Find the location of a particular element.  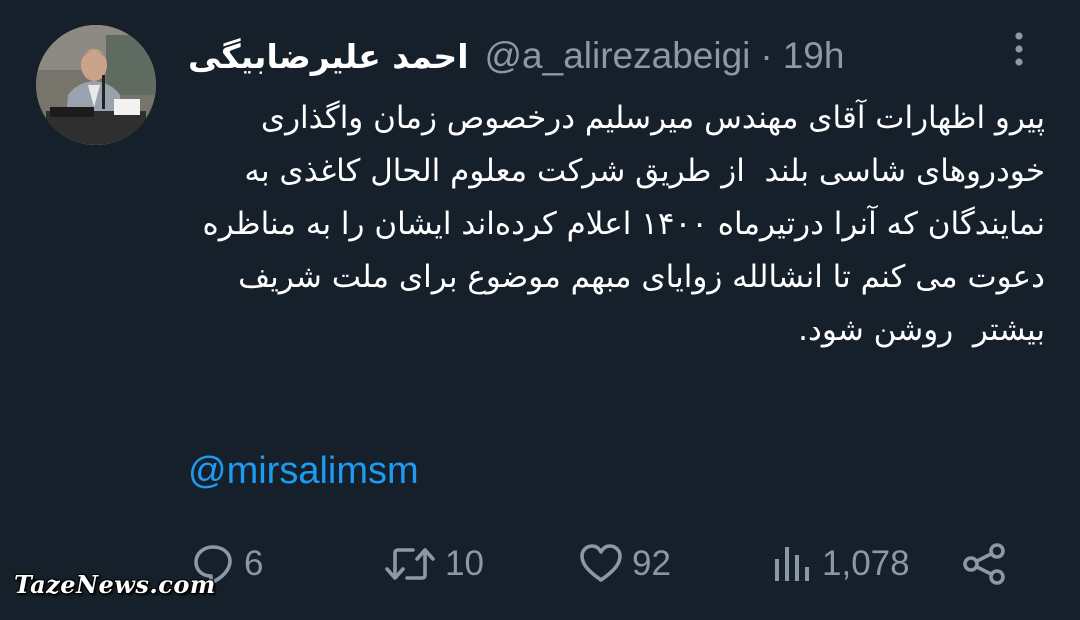

author-display-name: احمد علیرضابیگی is located at coordinates (328, 56).